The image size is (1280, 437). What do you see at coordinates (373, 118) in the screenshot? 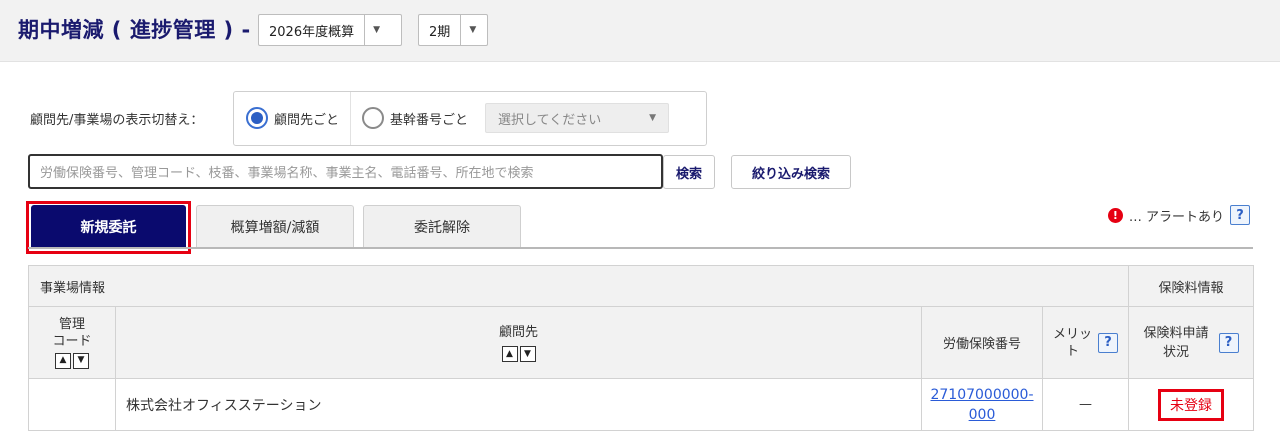
I see `radio-unselected-icon` at bounding box center [373, 118].